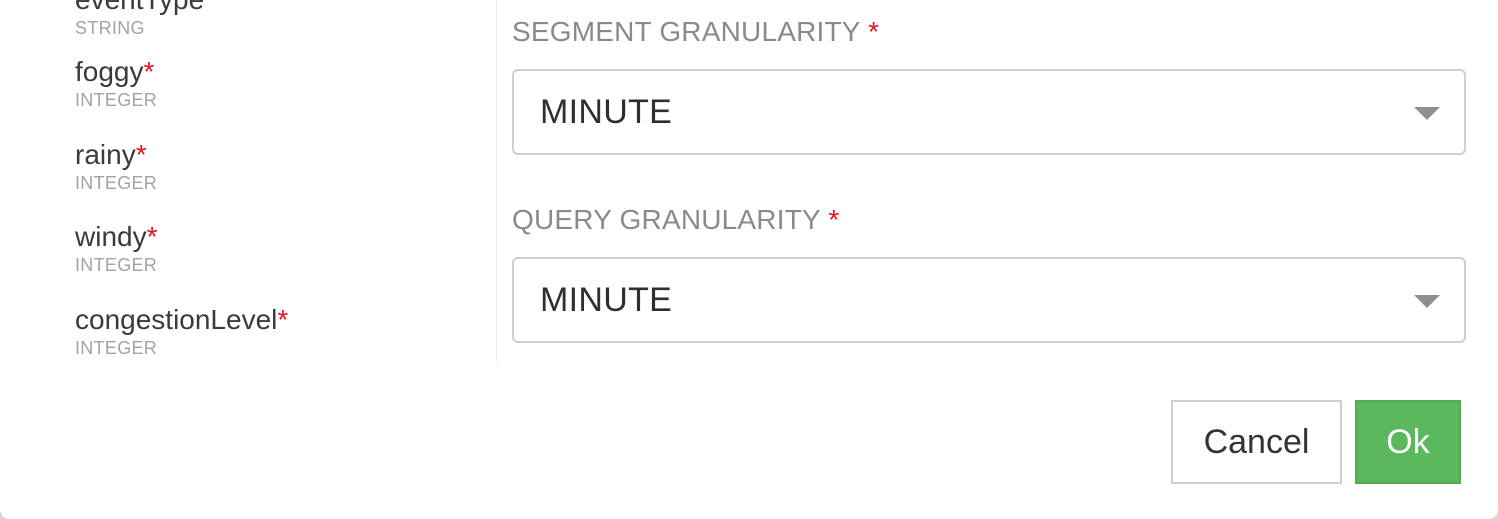 This screenshot has height=519, width=1498. What do you see at coordinates (676, 219) in the screenshot?
I see `query-granularity-label: QUERY GRANULARITY *` at bounding box center [676, 219].